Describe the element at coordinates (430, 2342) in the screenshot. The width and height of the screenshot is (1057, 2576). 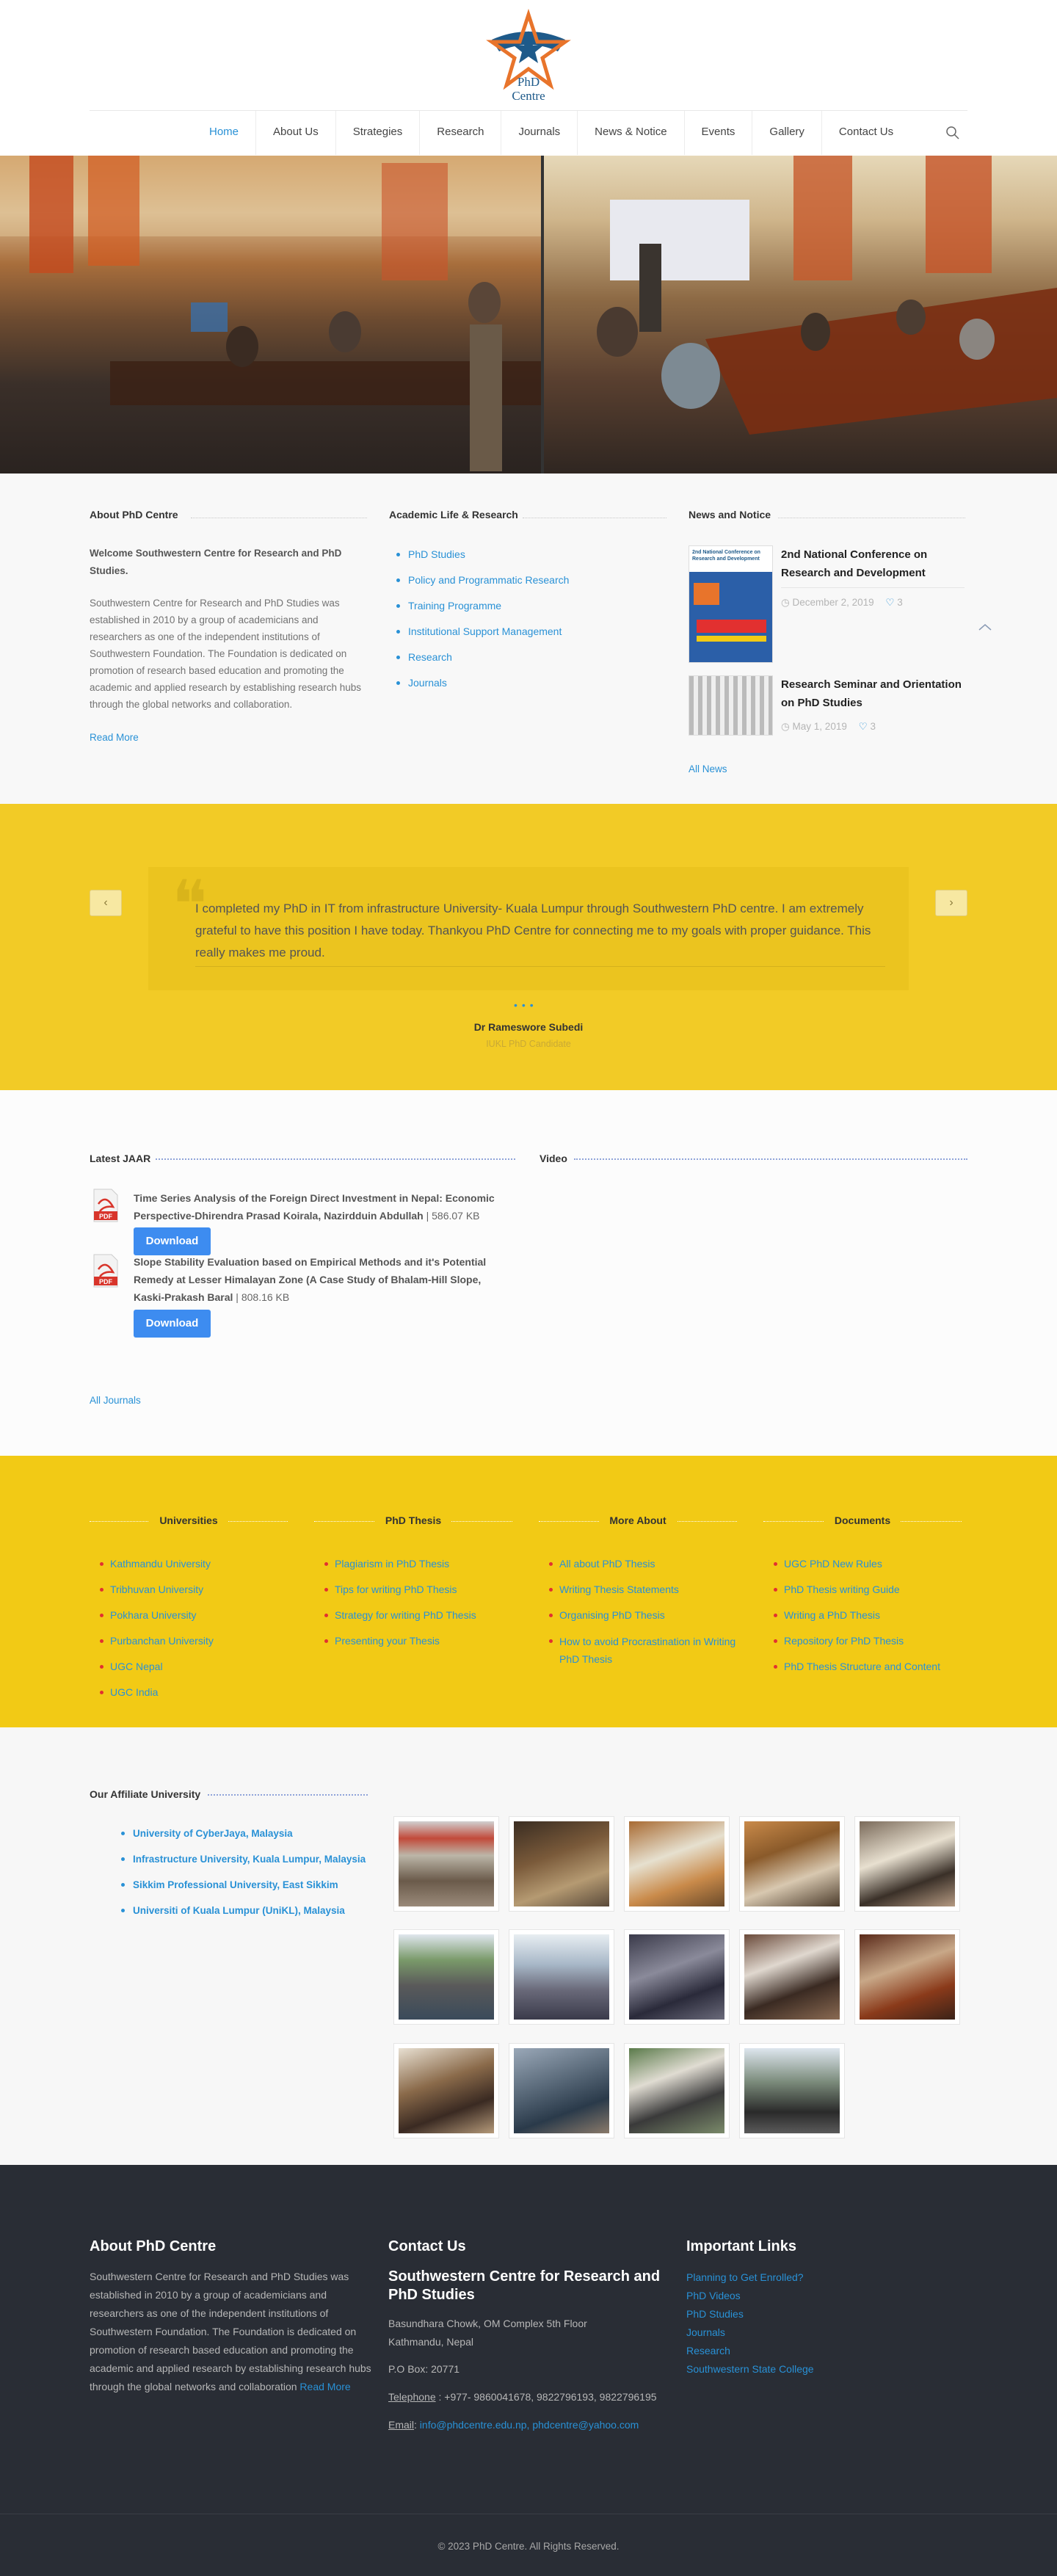
I see `footer-address-line-2: Kathmandu, Nepal` at that location.